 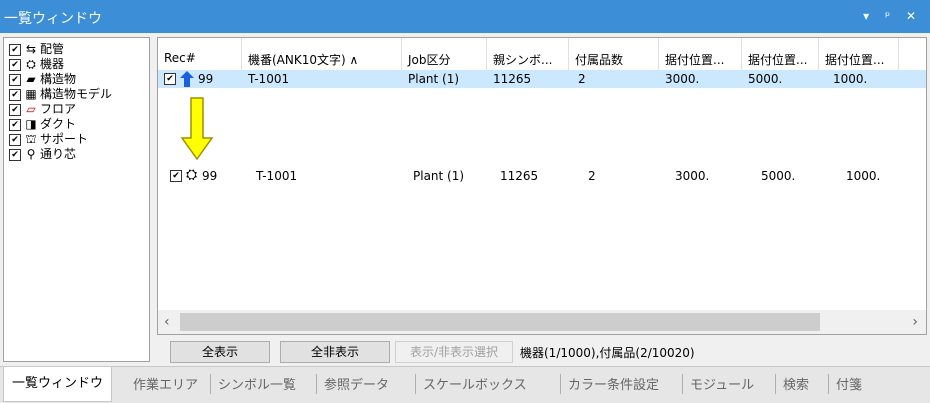 I want to click on tree-item-label: サポート, so click(x=64, y=139).